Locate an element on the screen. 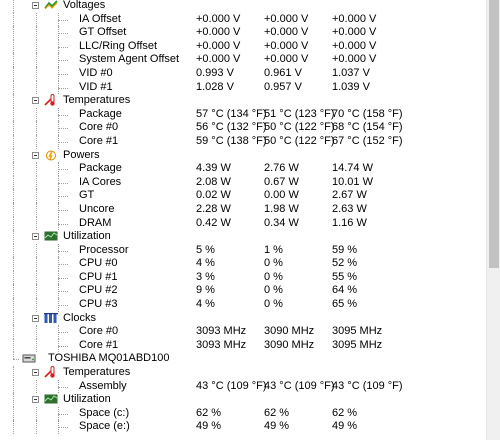  vertical-scrollbar is located at coordinates (493, 220).